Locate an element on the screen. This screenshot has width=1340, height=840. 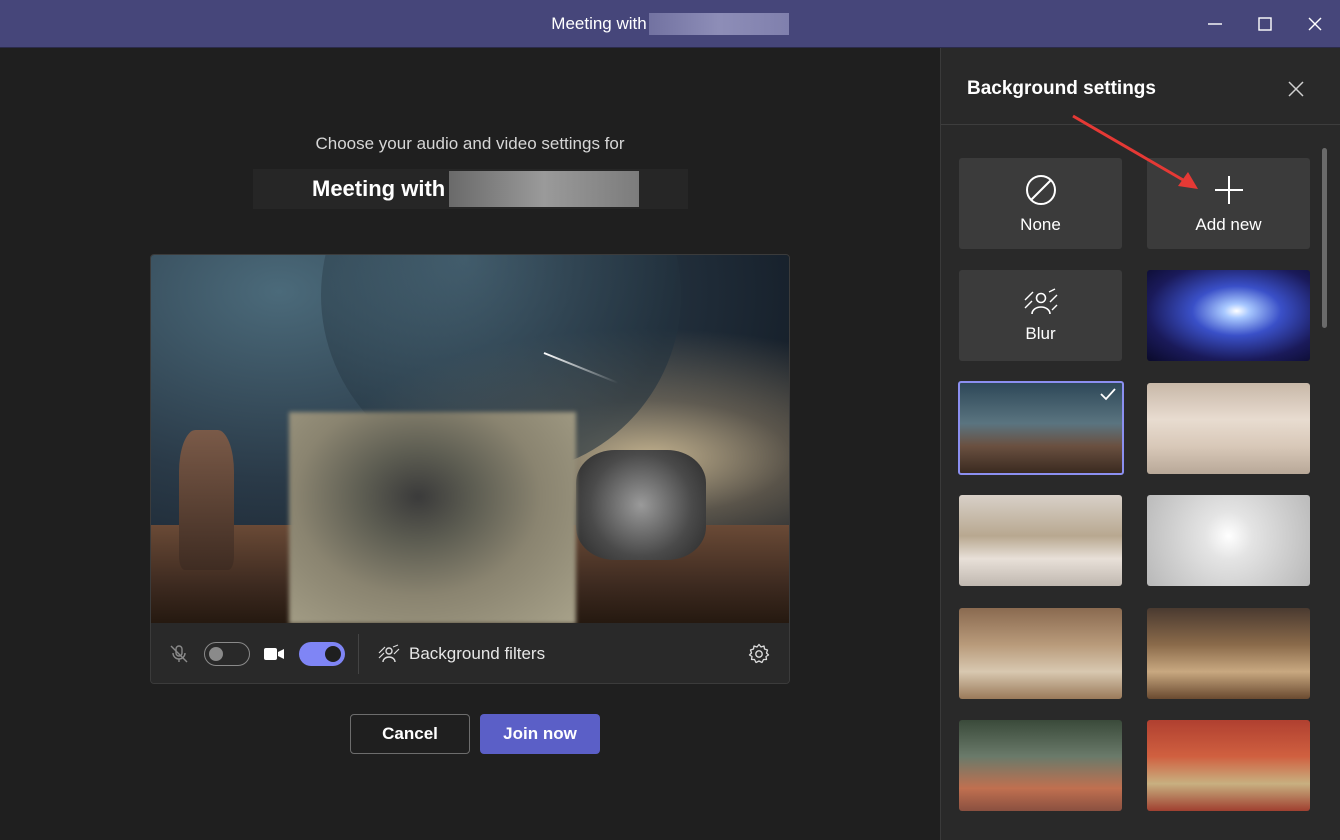
maximize-icon is located at coordinates (1265, 24).